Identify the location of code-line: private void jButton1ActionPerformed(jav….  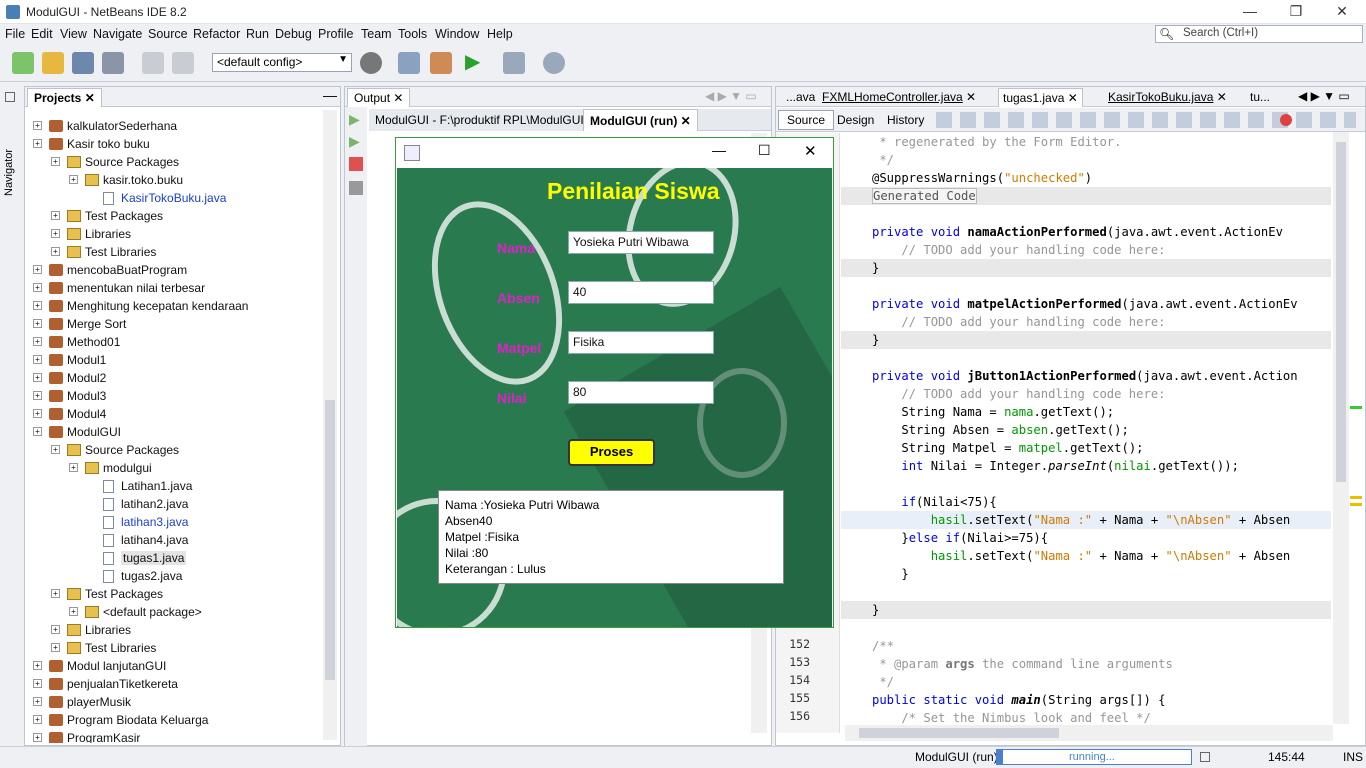
(1085, 376).